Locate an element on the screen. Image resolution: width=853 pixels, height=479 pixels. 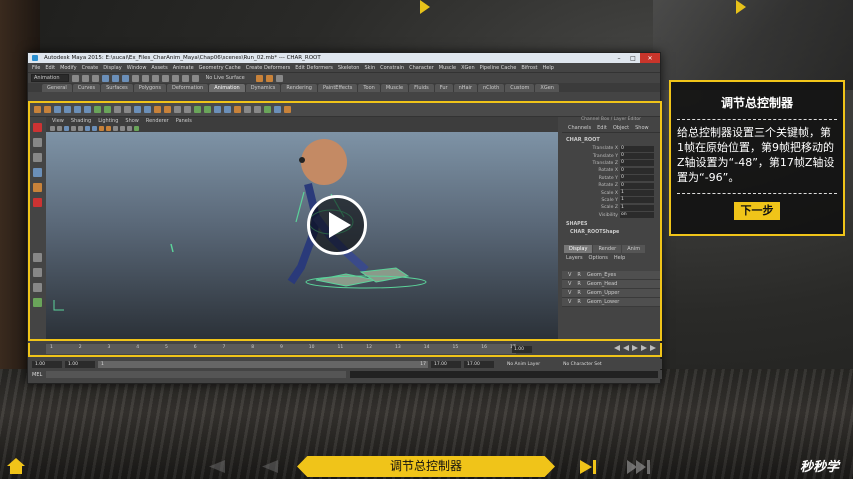
shelf-tab: Dynamics is located at coordinates (263, 88).